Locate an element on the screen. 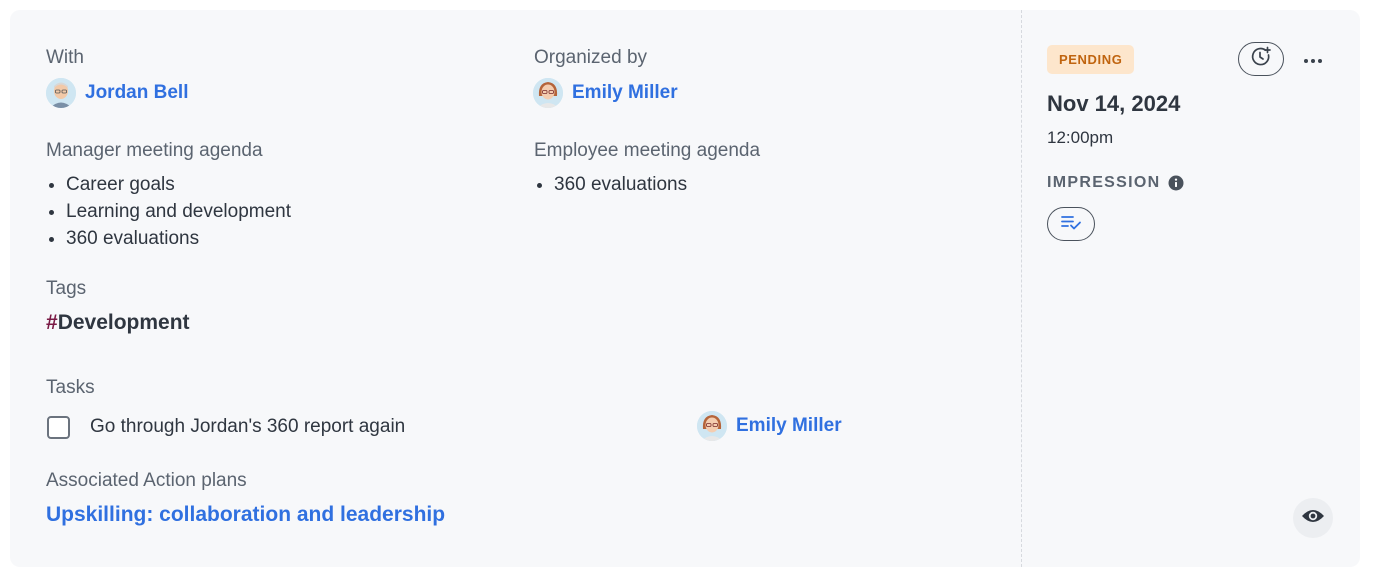  task-assignee: Emily Miller is located at coordinates (769, 426).